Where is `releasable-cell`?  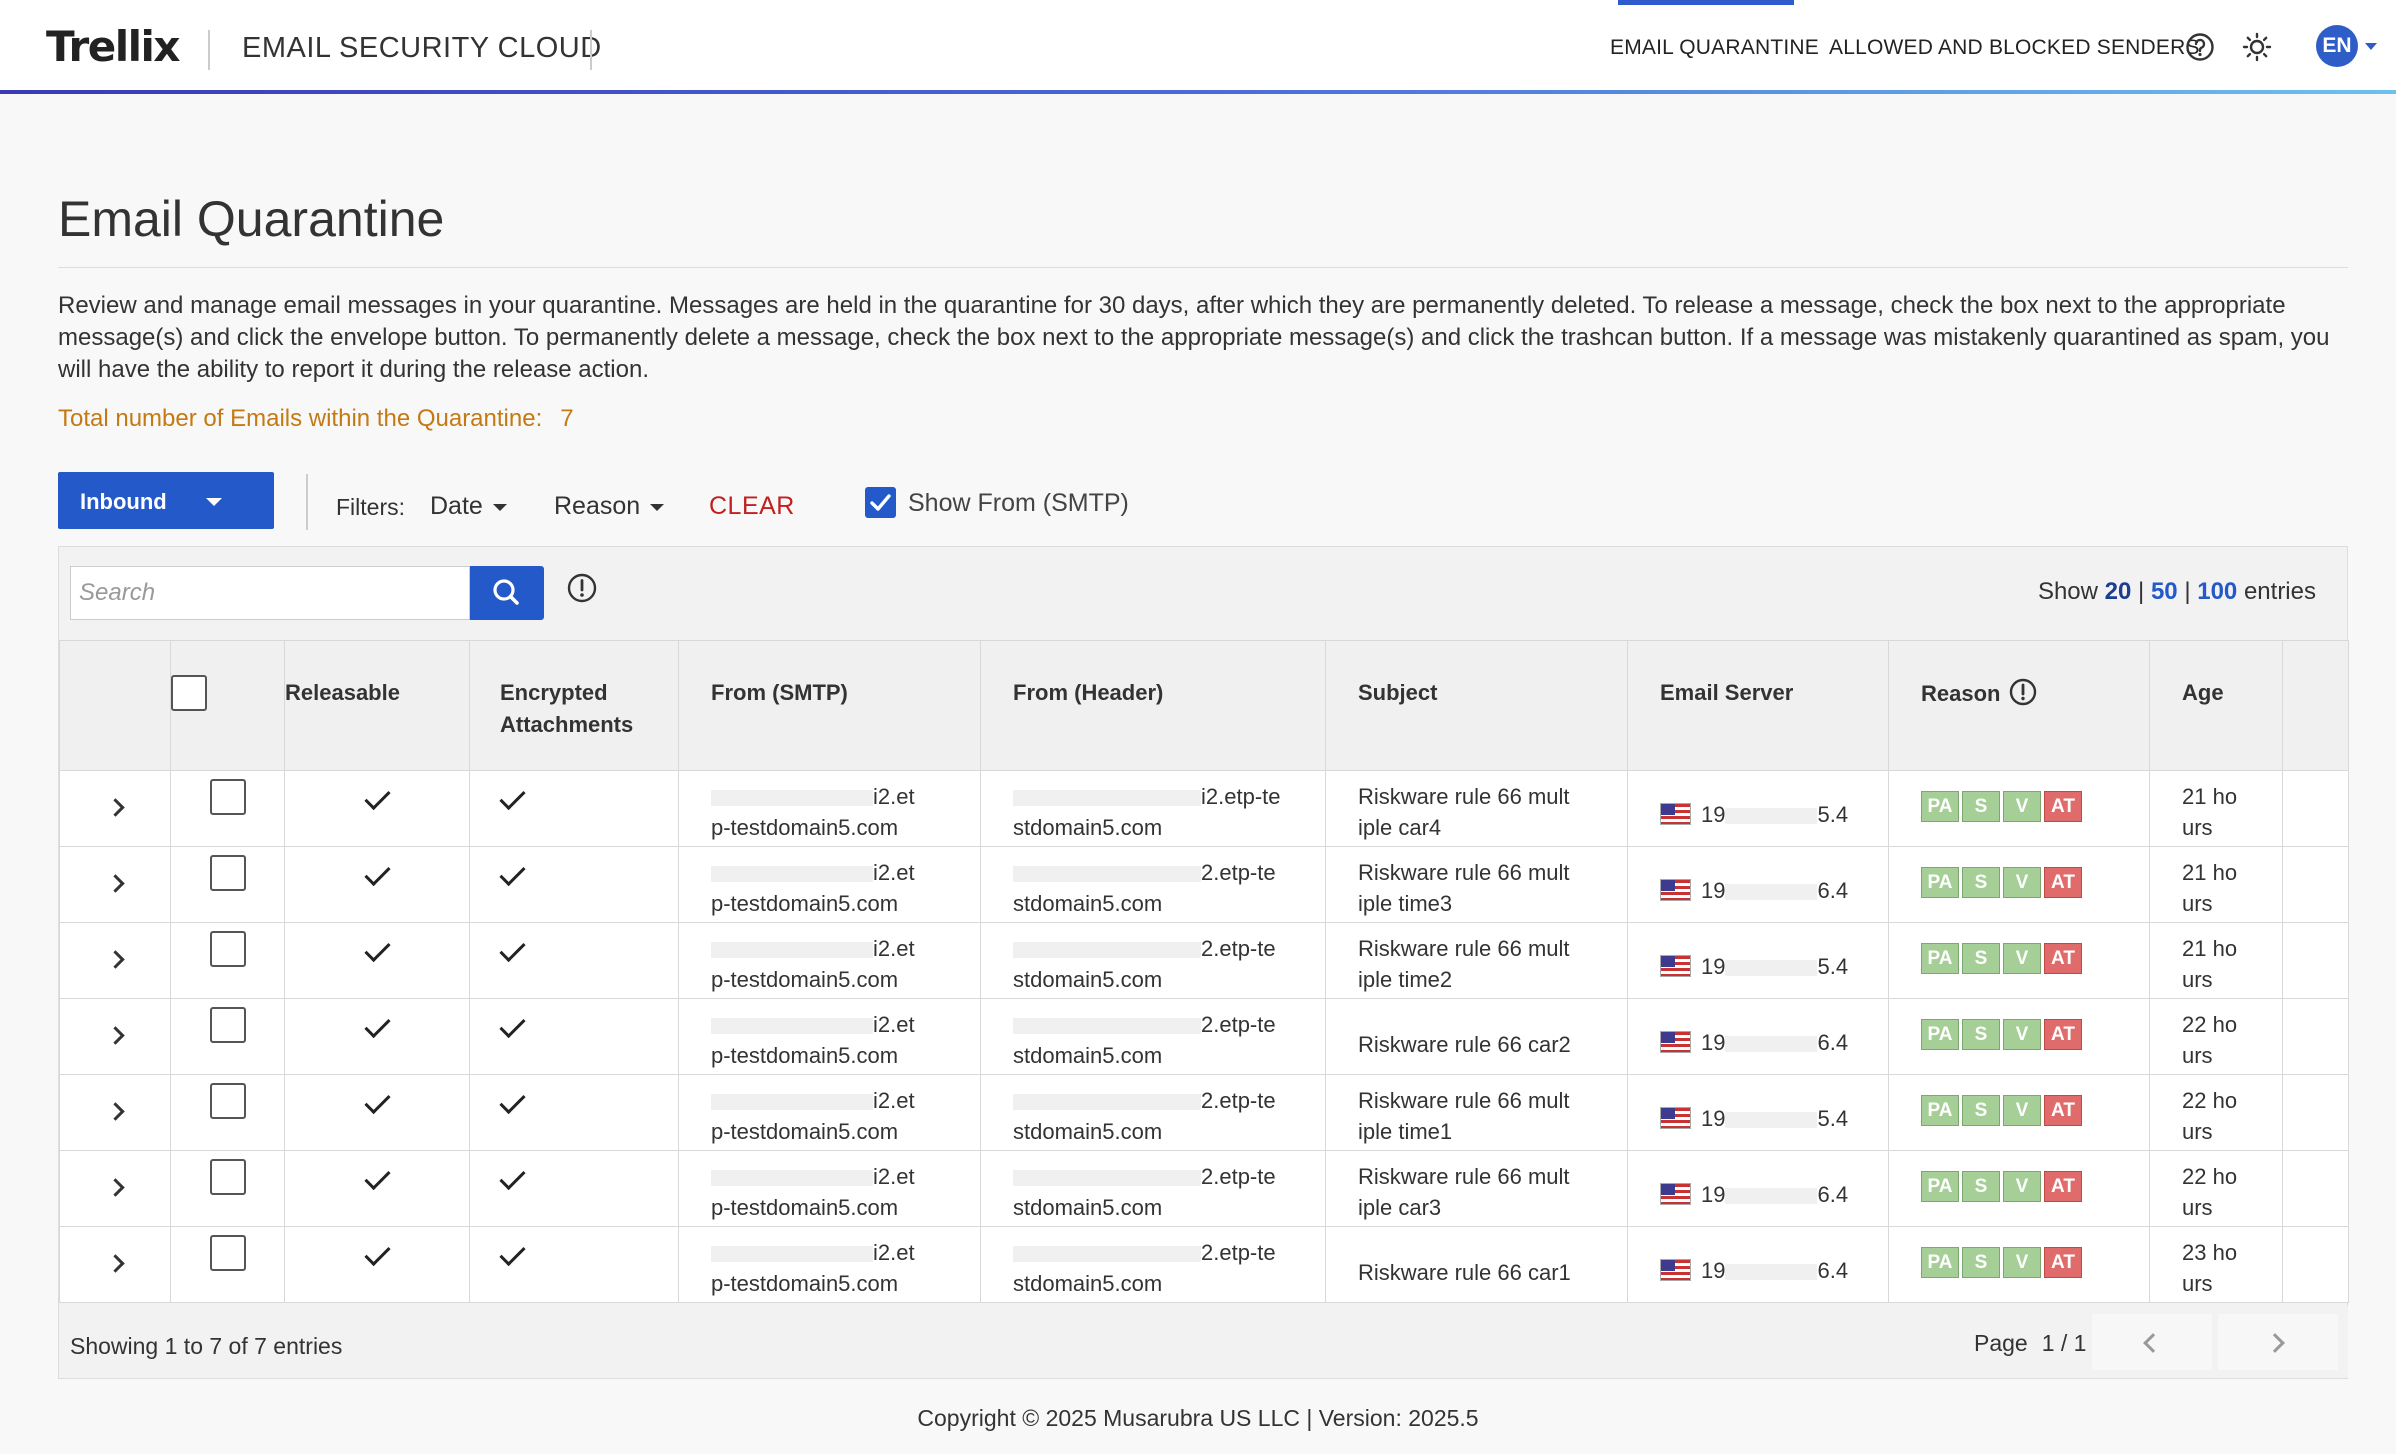 releasable-cell is located at coordinates (377, 960).